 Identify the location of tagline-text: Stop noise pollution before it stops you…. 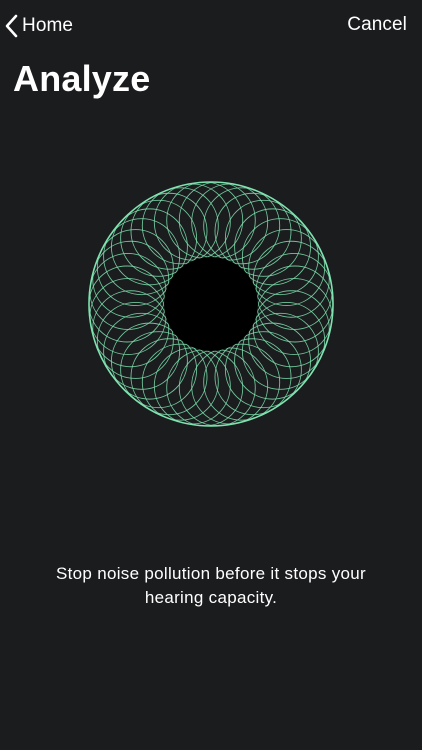
(211, 585).